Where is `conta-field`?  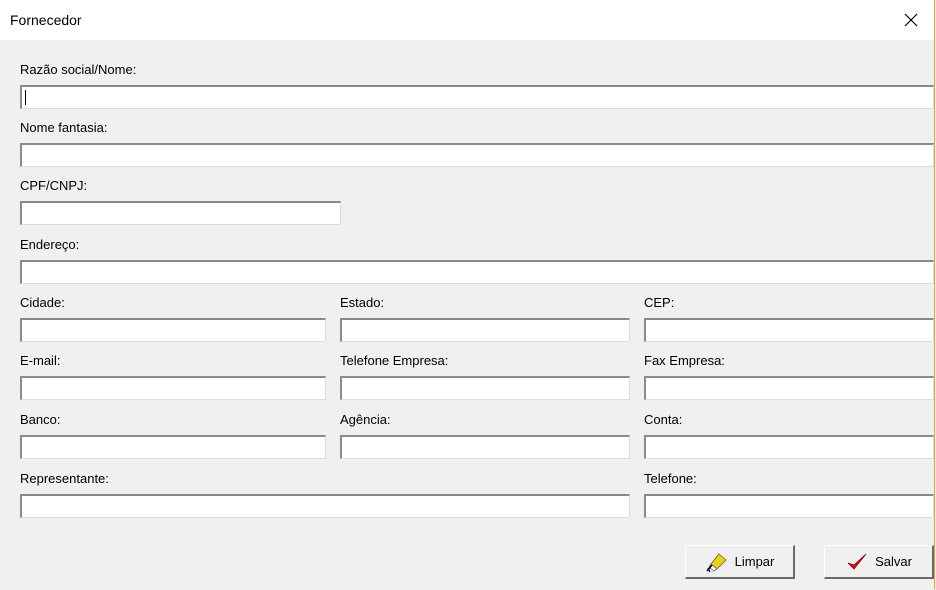
conta-field is located at coordinates (789, 447).